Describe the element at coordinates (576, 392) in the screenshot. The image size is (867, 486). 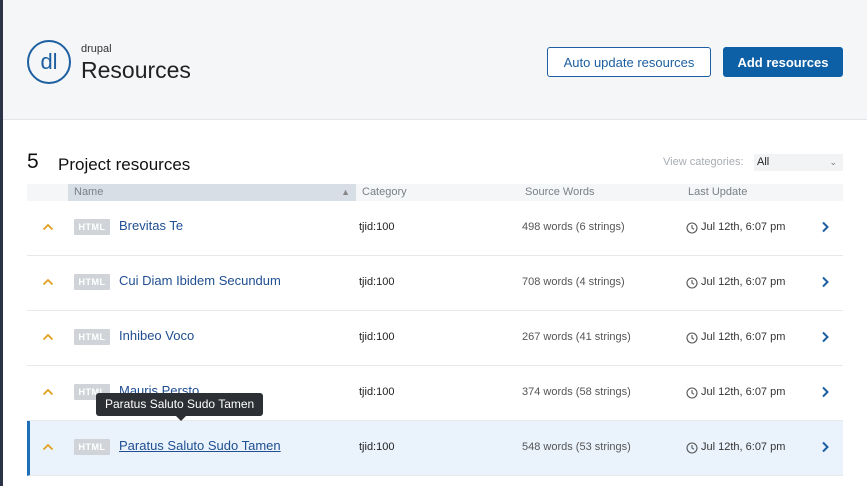
I see `resource-source-words: 374 words (58 strings)` at that location.